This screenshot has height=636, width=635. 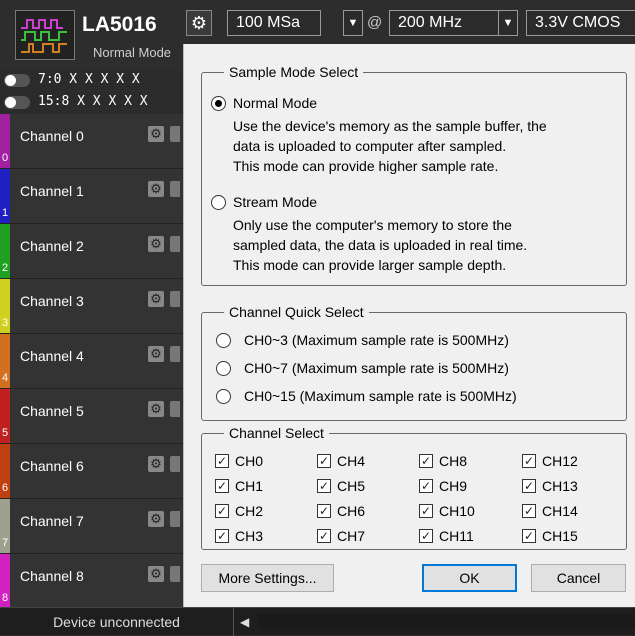 What do you see at coordinates (578, 578) in the screenshot?
I see `cancel-button: Cancel` at bounding box center [578, 578].